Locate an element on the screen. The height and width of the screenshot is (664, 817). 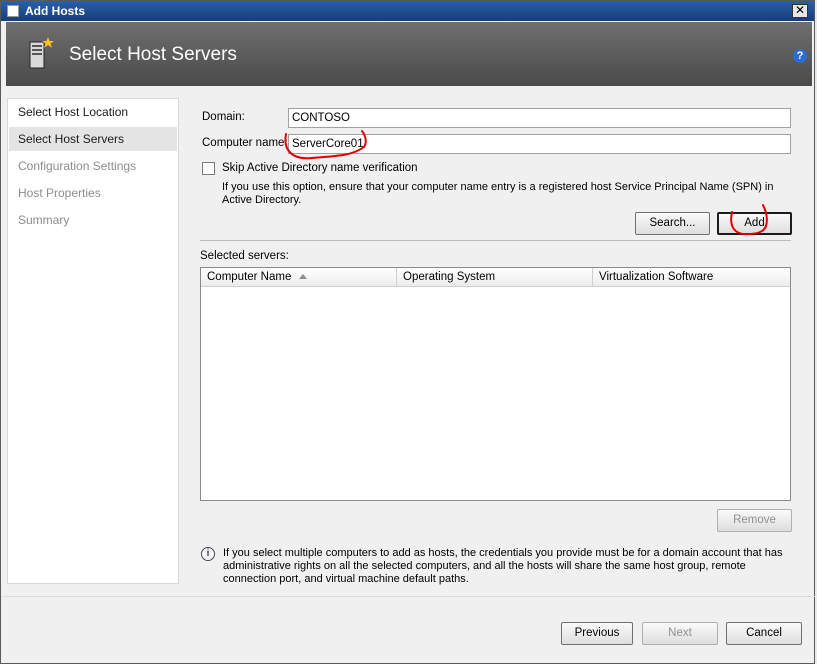
remove-button: Remove is located at coordinates (754, 520).